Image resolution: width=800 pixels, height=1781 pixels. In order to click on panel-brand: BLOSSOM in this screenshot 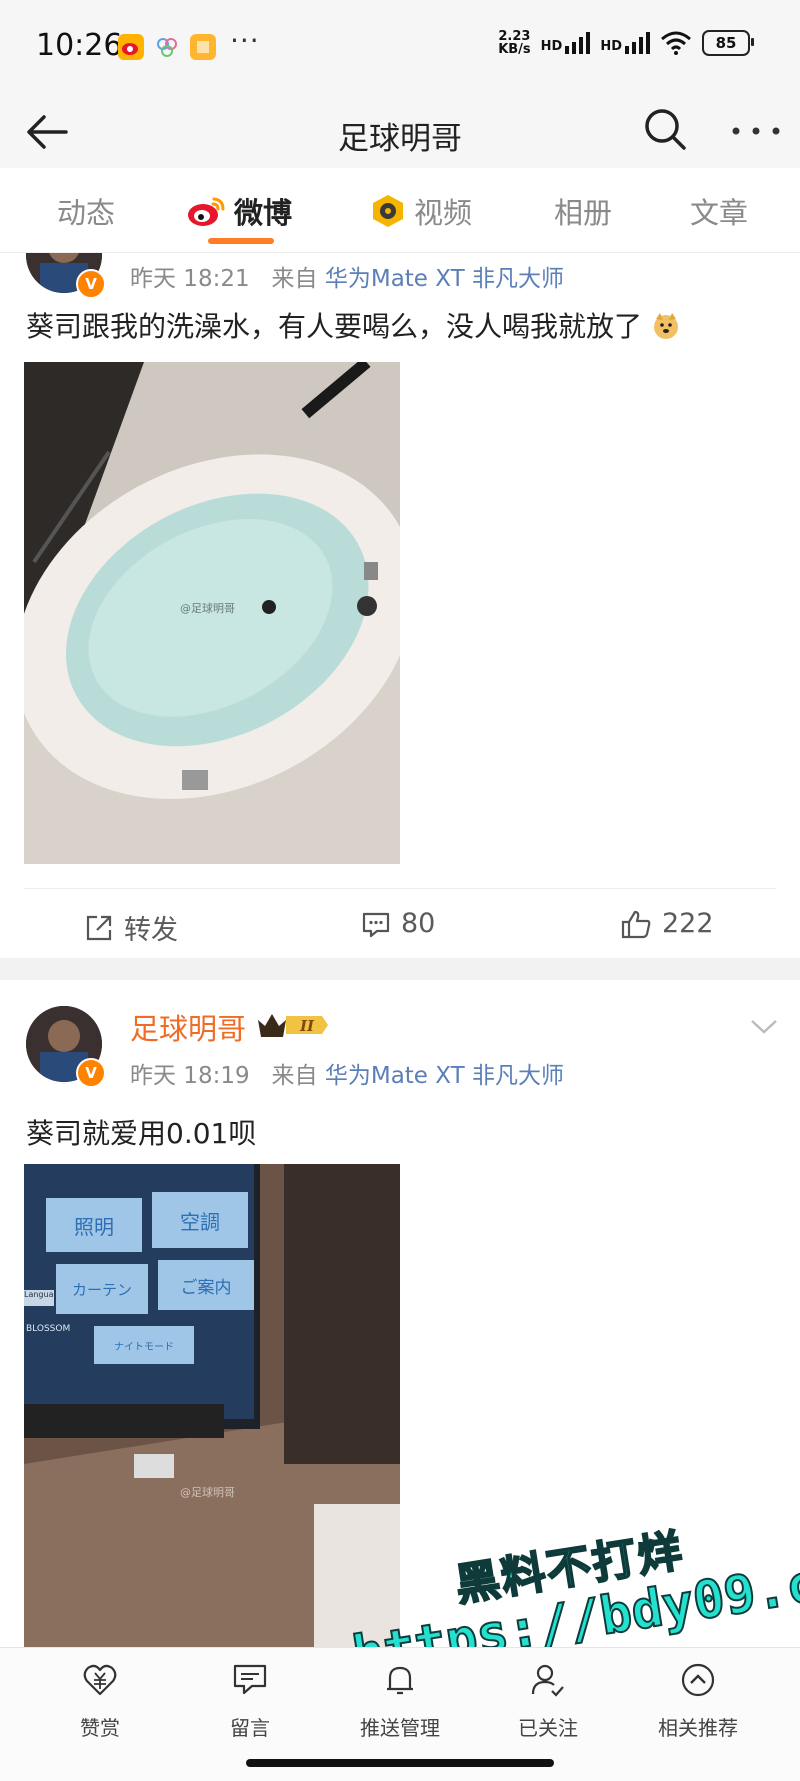, I will do `click(48, 1329)`.